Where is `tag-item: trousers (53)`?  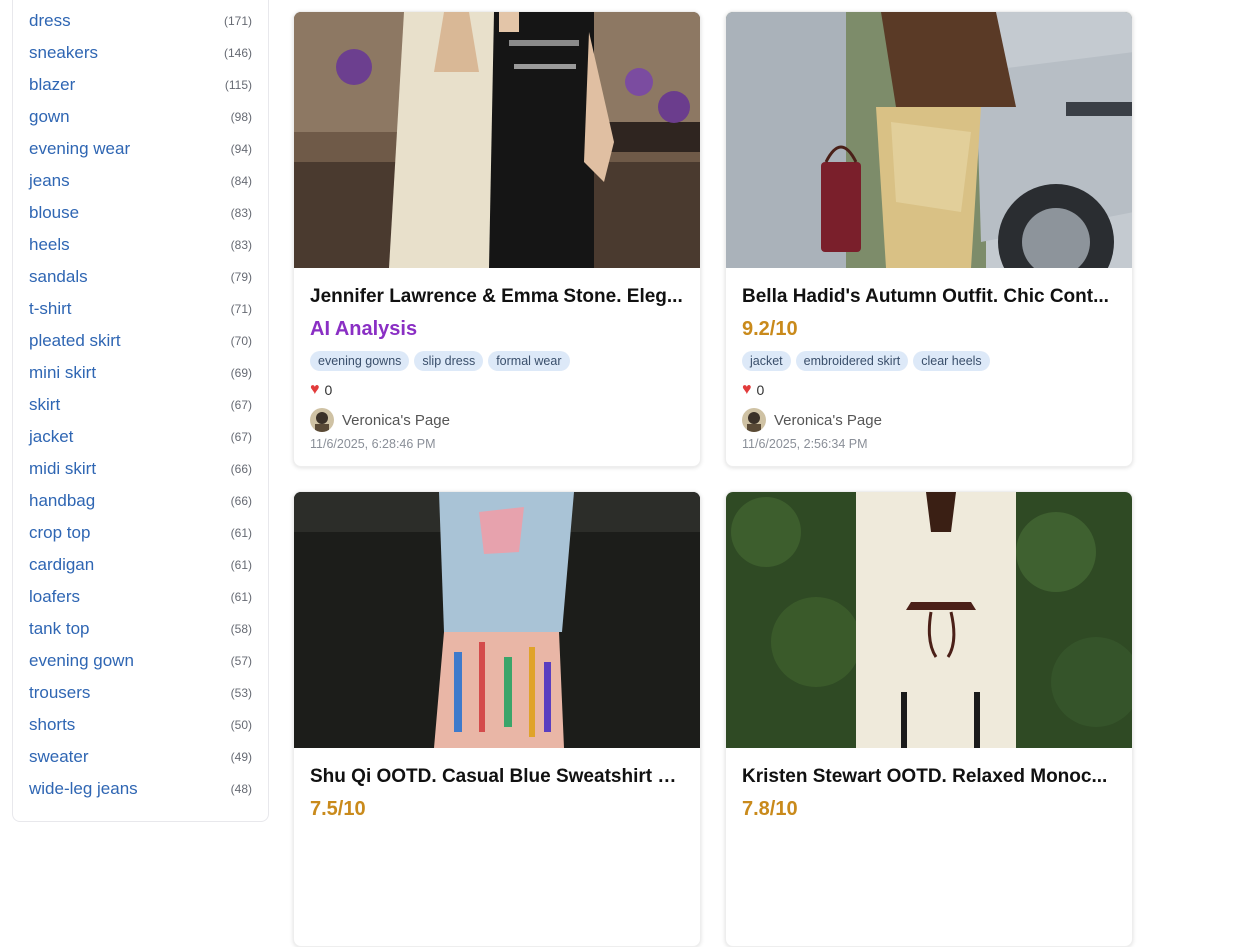
tag-item: trousers (53) is located at coordinates (140, 693).